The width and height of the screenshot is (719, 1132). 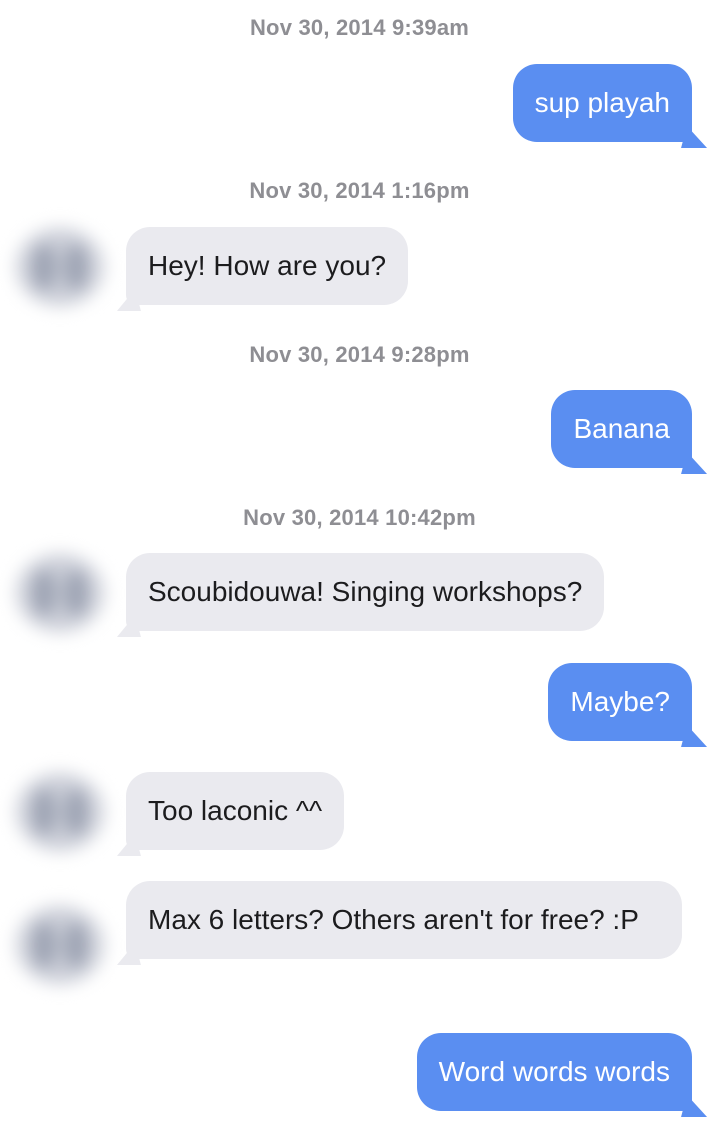 What do you see at coordinates (621, 429) in the screenshot?
I see `sent-message-bubble: Banana` at bounding box center [621, 429].